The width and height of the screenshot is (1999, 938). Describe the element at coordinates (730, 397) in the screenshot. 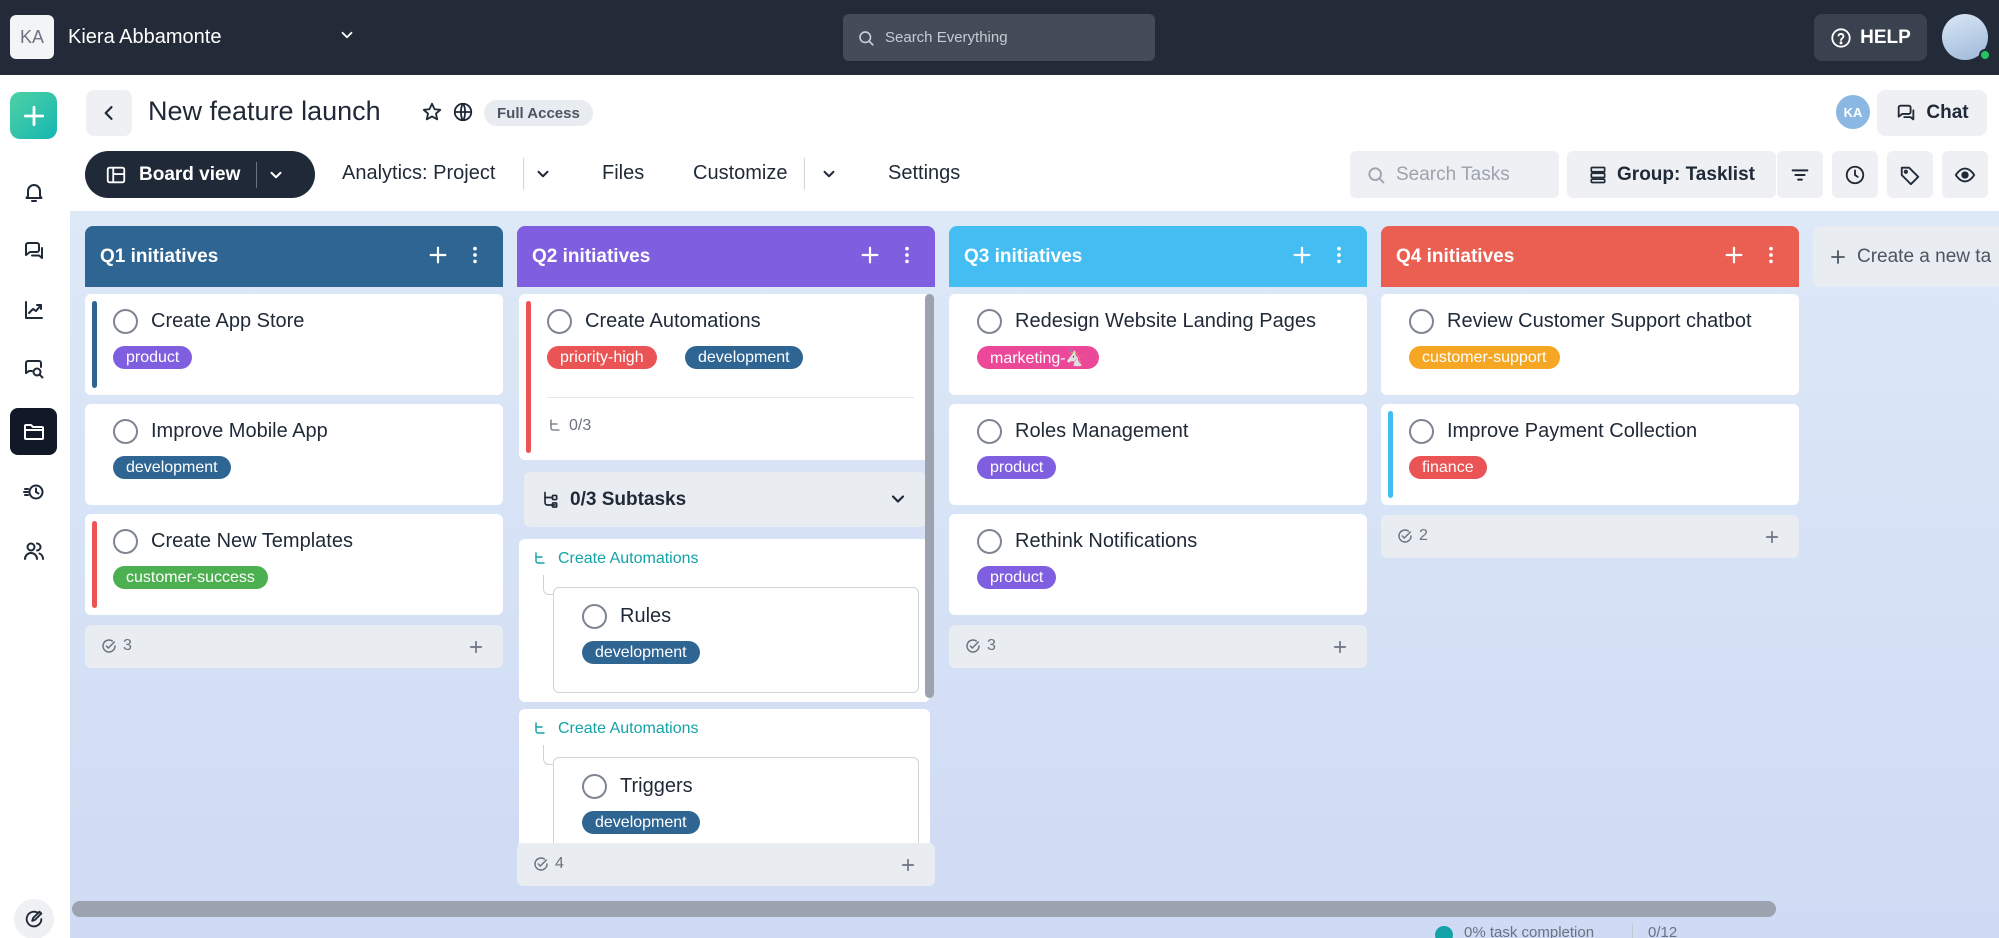

I see `divider` at that location.